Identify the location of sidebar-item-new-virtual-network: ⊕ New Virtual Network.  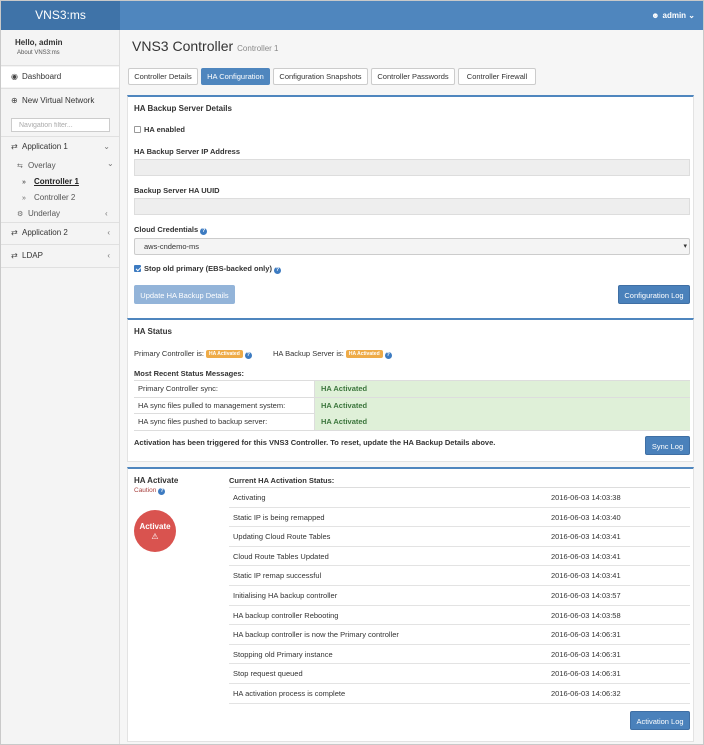
(60, 101).